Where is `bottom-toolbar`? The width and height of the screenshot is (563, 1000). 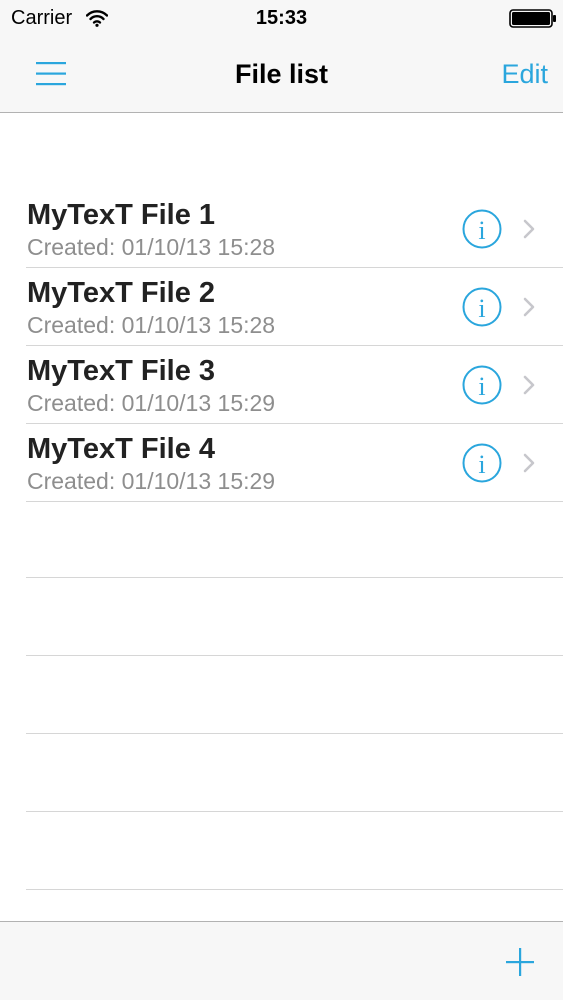
bottom-toolbar is located at coordinates (281, 960).